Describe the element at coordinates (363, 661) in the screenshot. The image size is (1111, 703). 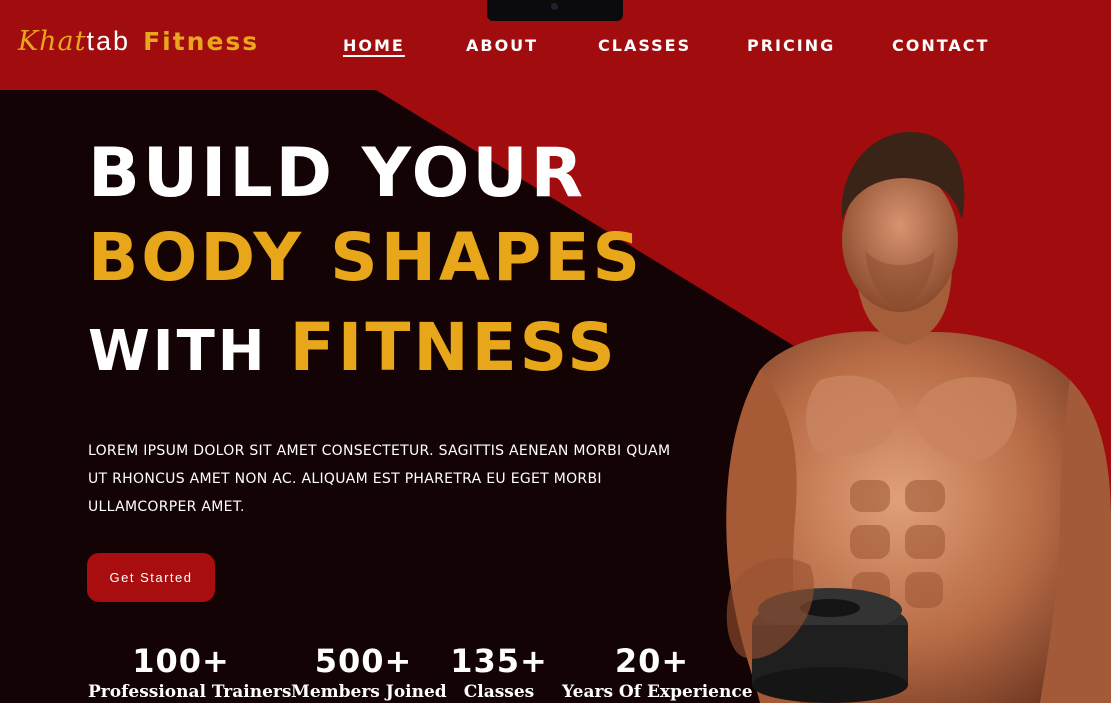
I see `stat-value: 500+` at that location.